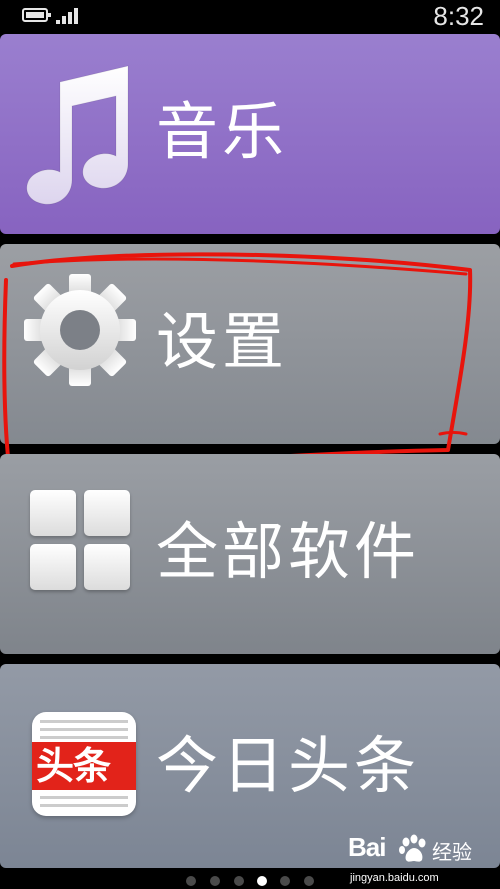  I want to click on watermark-brand: Bai, so click(367, 847).